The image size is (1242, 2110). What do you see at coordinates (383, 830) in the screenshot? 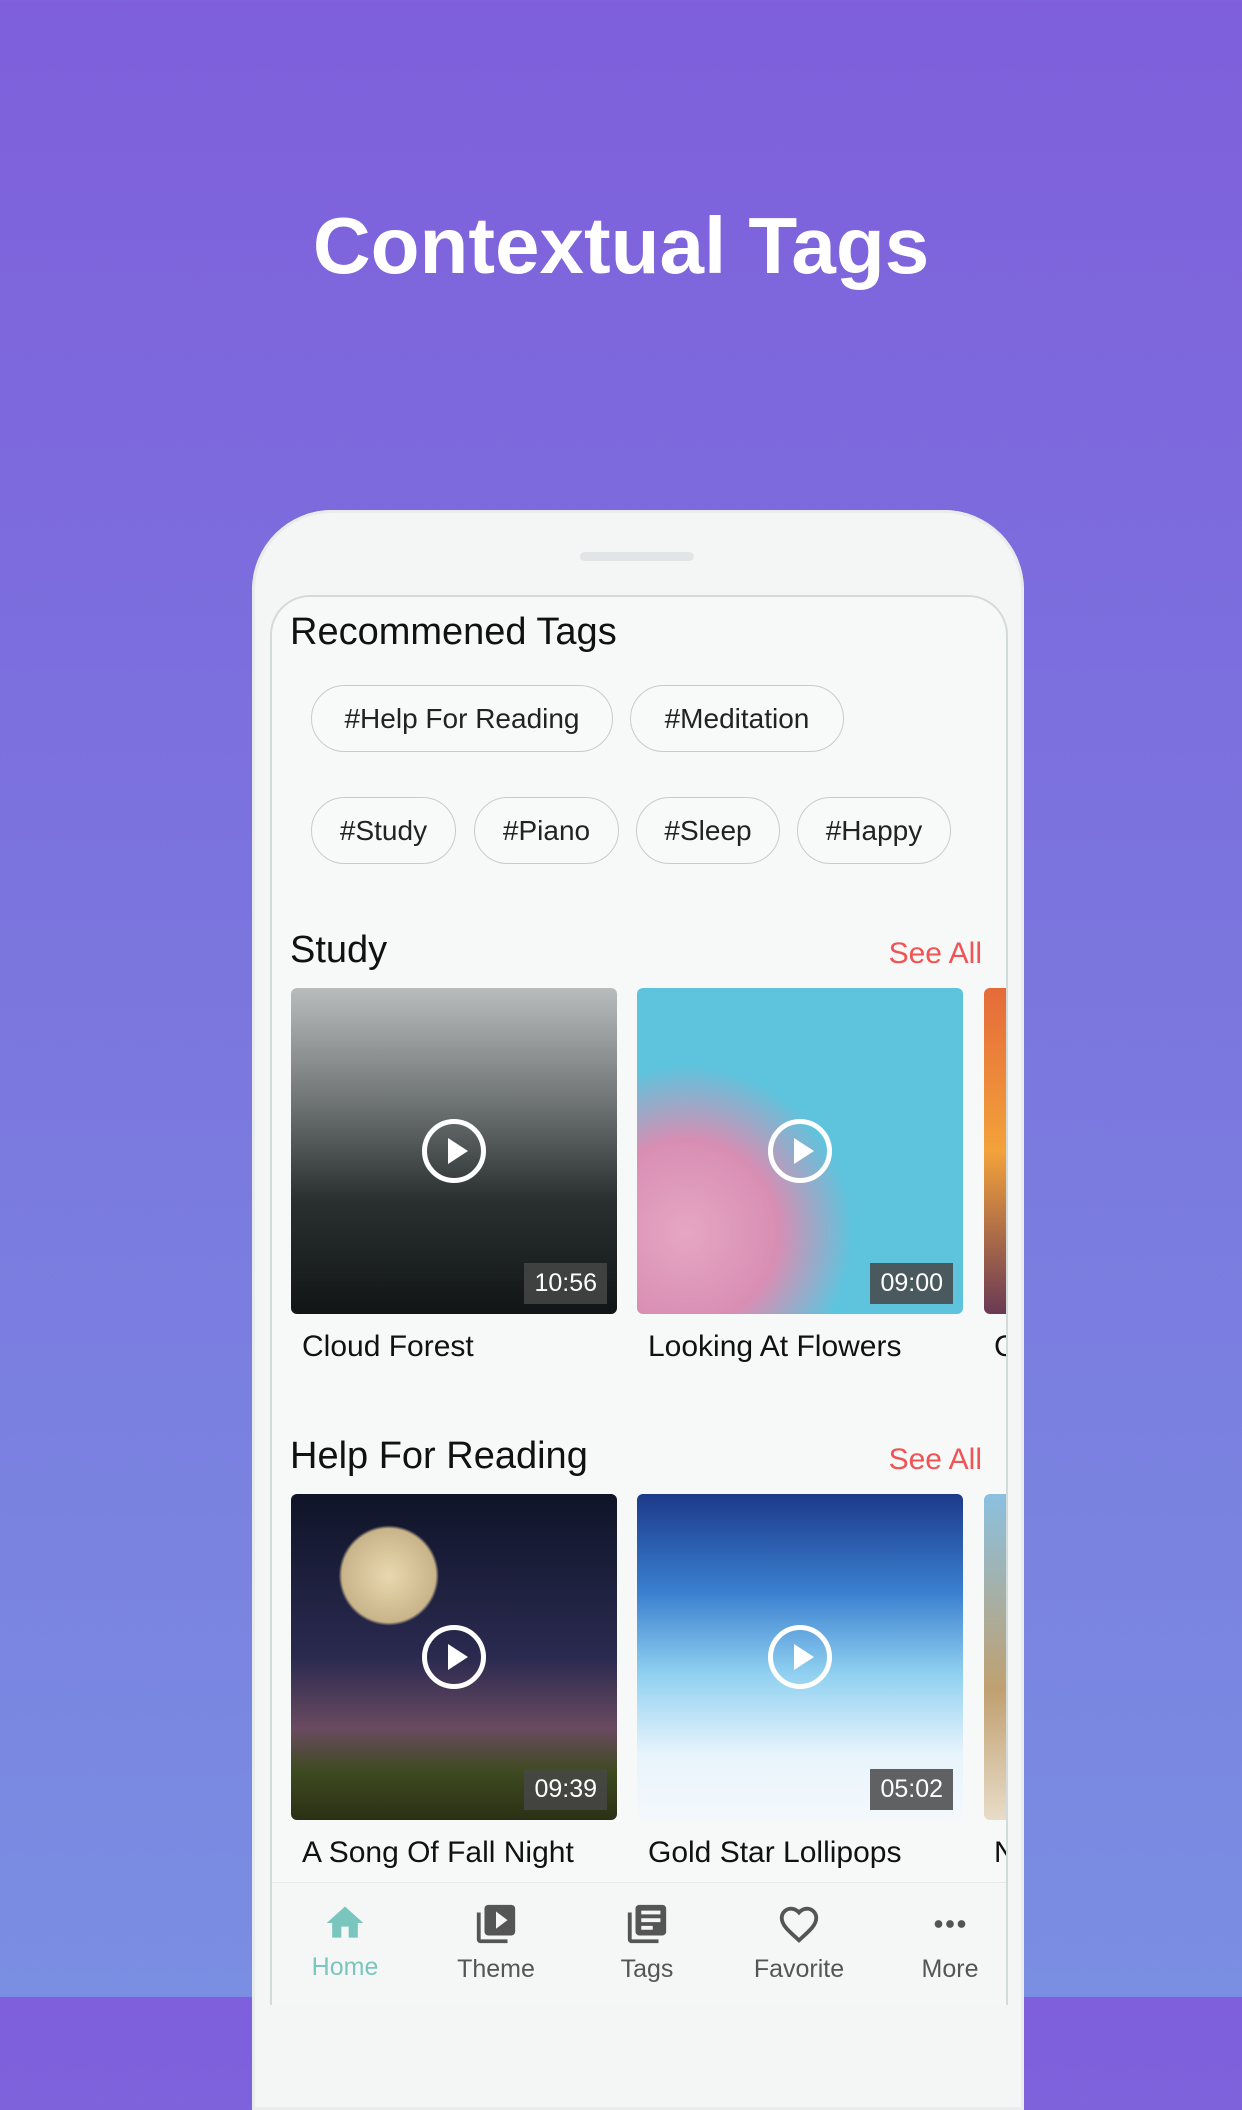
I see `tag-chip: #Study` at bounding box center [383, 830].